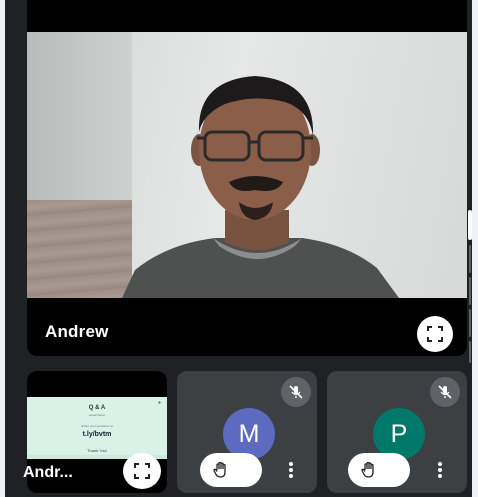 The width and height of the screenshot is (478, 497). I want to click on presentation-fullscreen-button, so click(142, 471).